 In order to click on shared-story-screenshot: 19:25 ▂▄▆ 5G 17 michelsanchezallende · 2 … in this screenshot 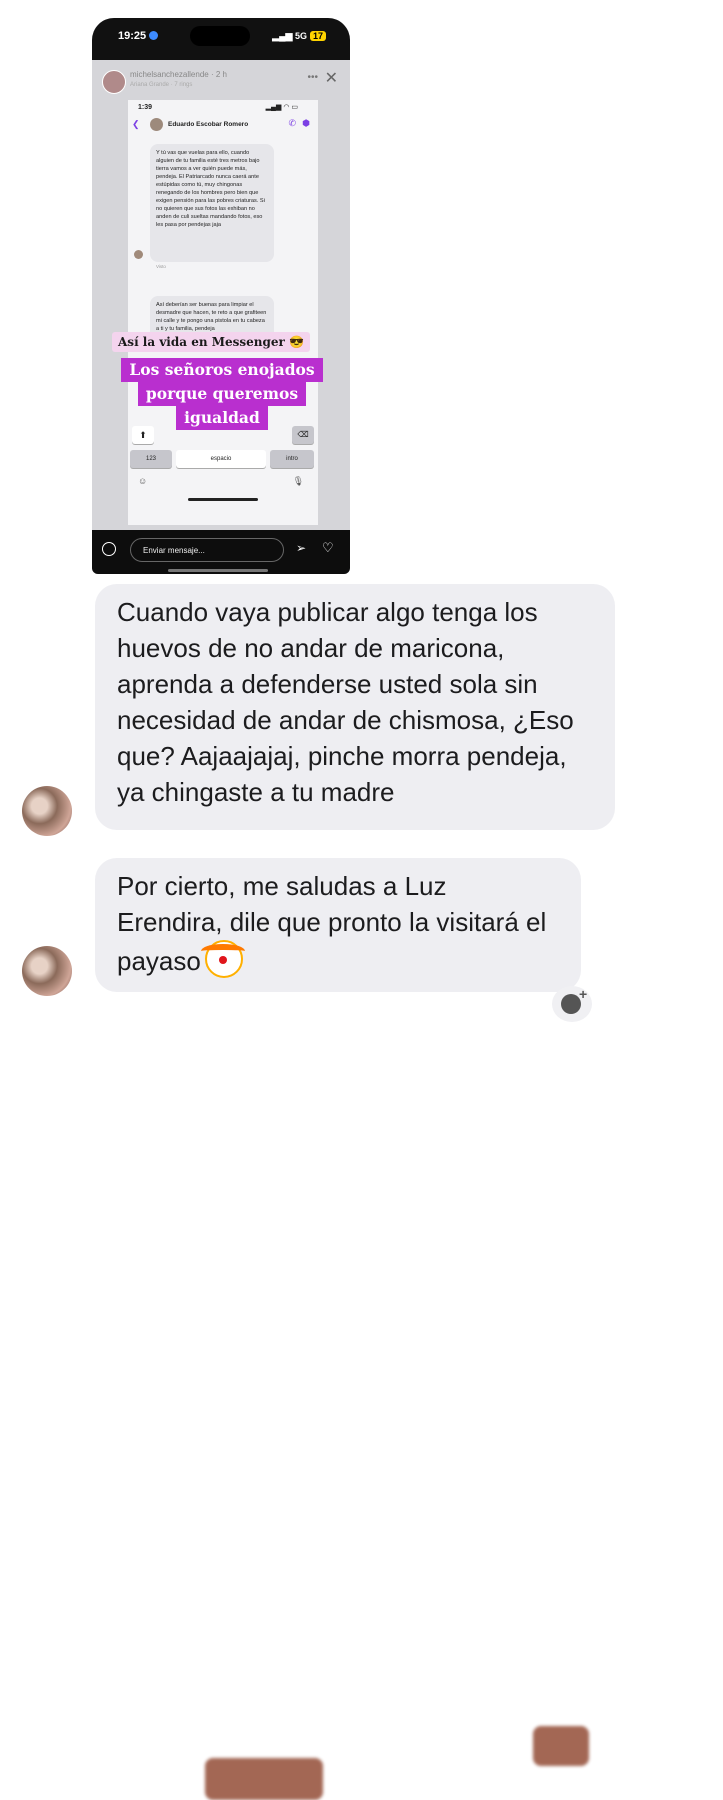, I will do `click(221, 296)`.